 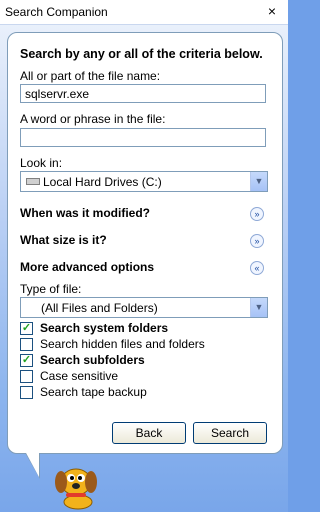 I want to click on look-in-dropdown: Local Hard Drives (C:) ▼, so click(x=144, y=181).